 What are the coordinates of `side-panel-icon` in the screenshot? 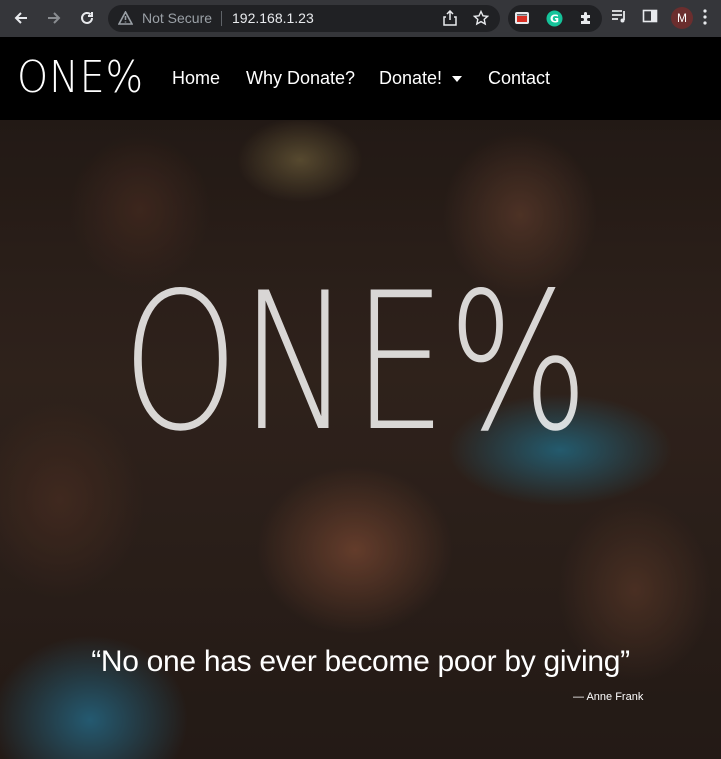 It's located at (650, 18).